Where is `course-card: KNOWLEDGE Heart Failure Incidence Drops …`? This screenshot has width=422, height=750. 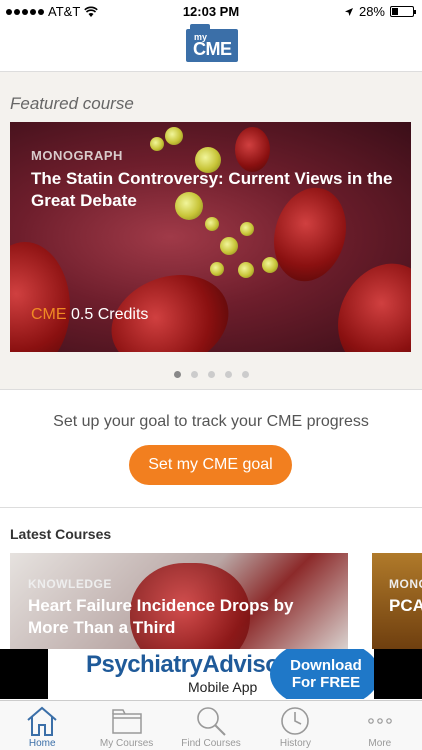 course-card: KNOWLEDGE Heart Failure Incidence Drops … is located at coordinates (179, 601).